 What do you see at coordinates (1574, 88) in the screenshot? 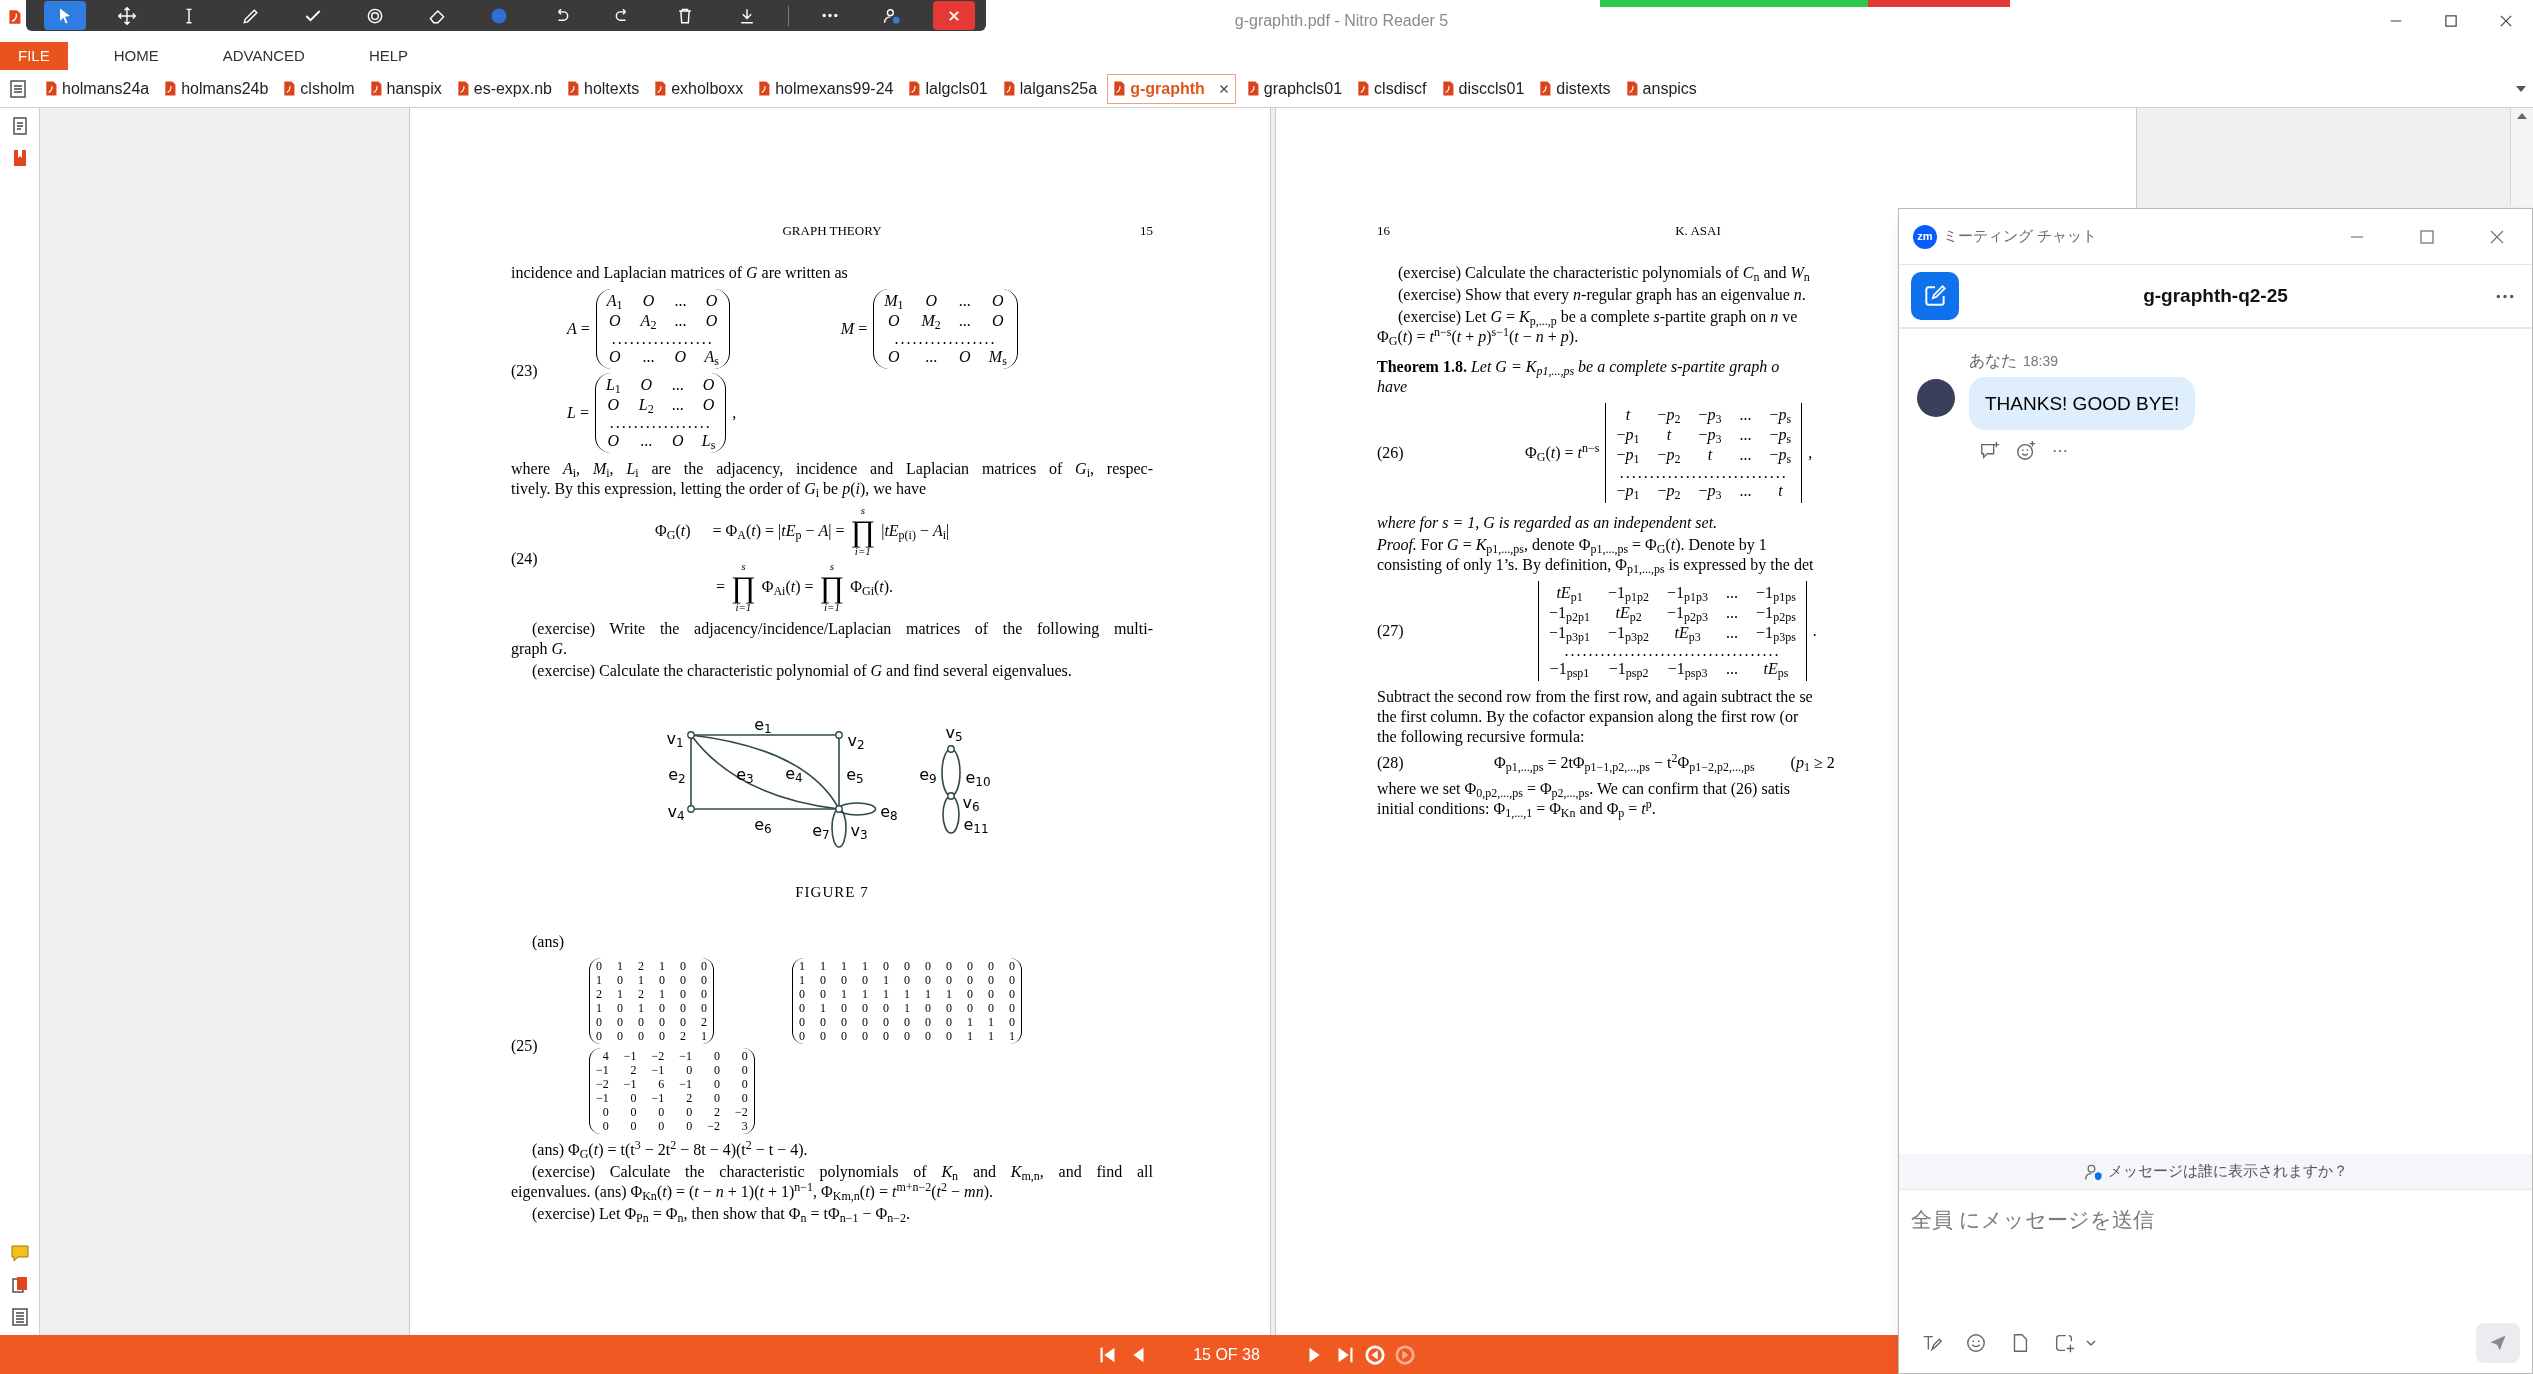
I see `document-tab: distexts` at bounding box center [1574, 88].